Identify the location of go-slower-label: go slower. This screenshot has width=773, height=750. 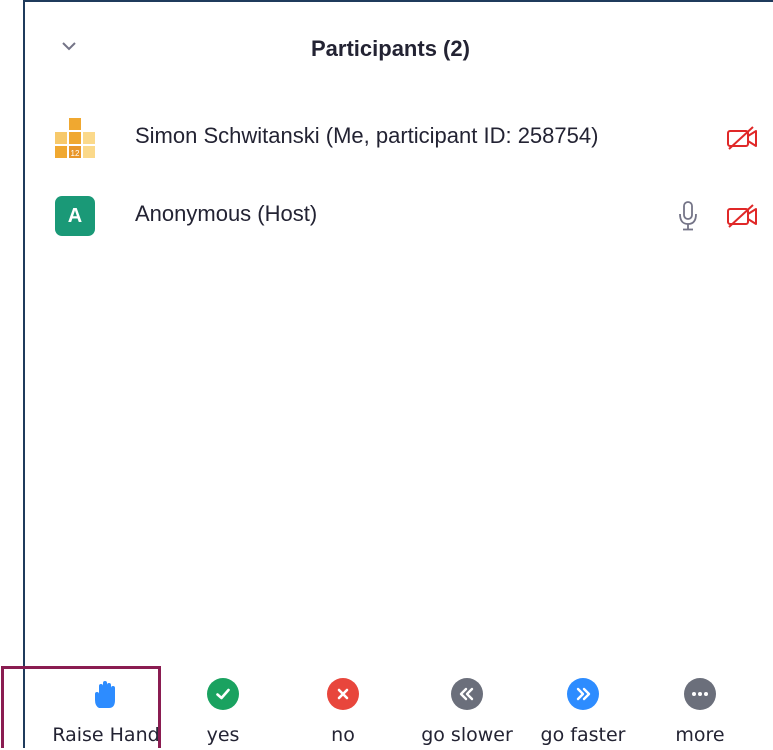
(467, 735).